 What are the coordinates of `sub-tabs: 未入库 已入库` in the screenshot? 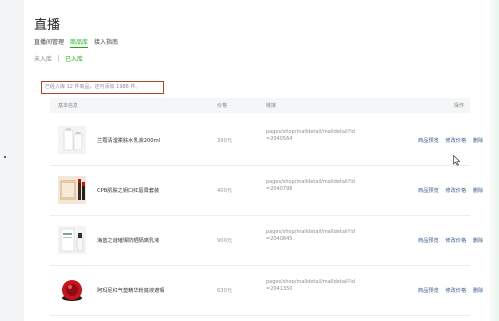 It's located at (58, 58).